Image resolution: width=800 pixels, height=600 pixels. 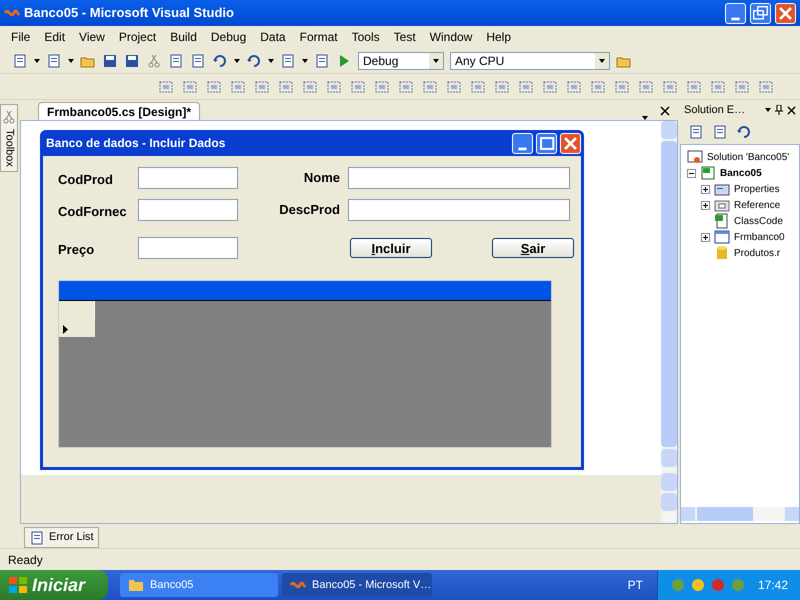 What do you see at coordinates (498, 37) in the screenshot?
I see `menu-item: Help` at bounding box center [498, 37].